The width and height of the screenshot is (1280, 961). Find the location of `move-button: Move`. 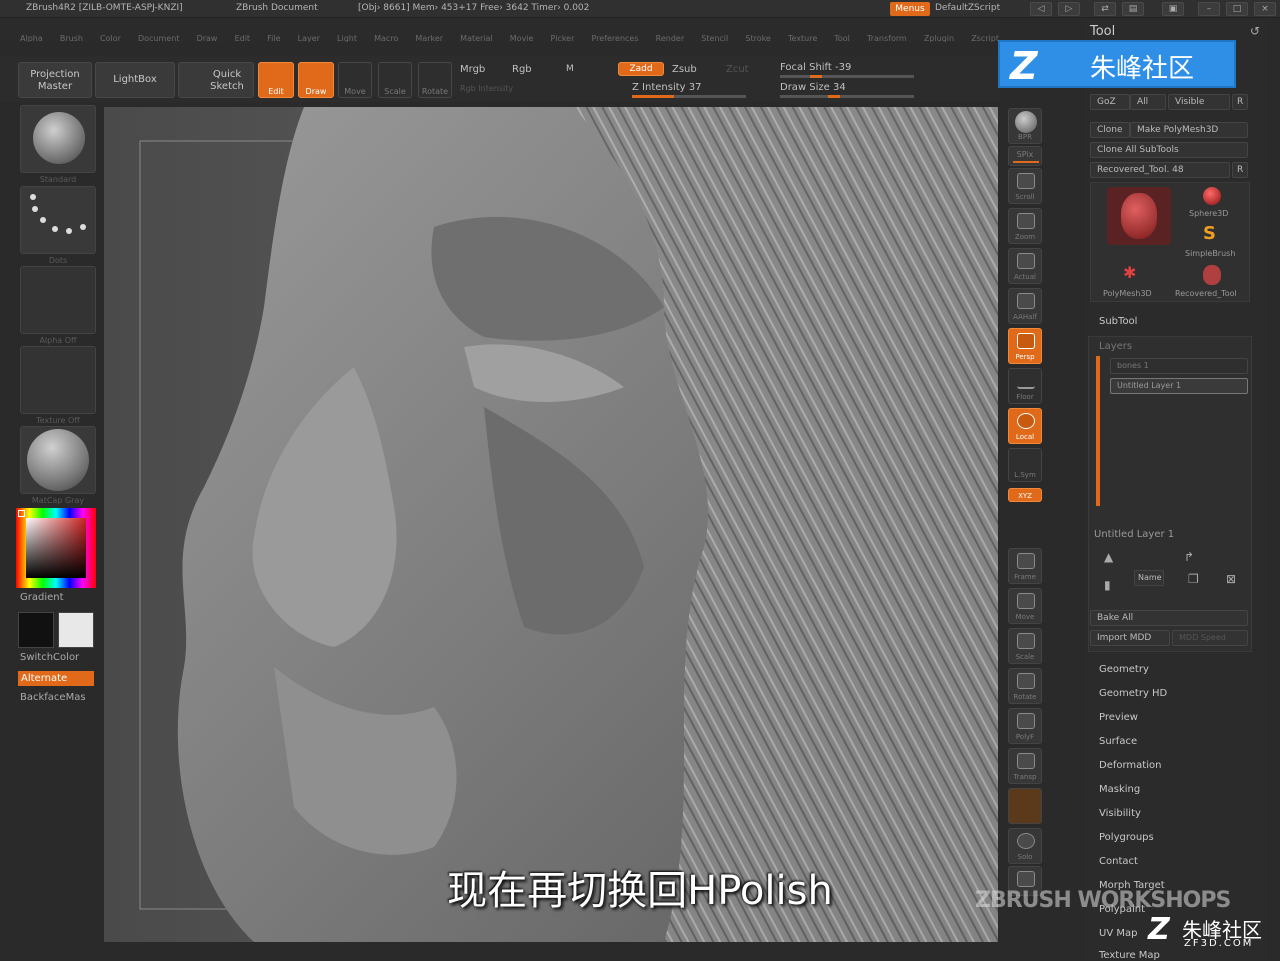

move-button: Move is located at coordinates (355, 80).